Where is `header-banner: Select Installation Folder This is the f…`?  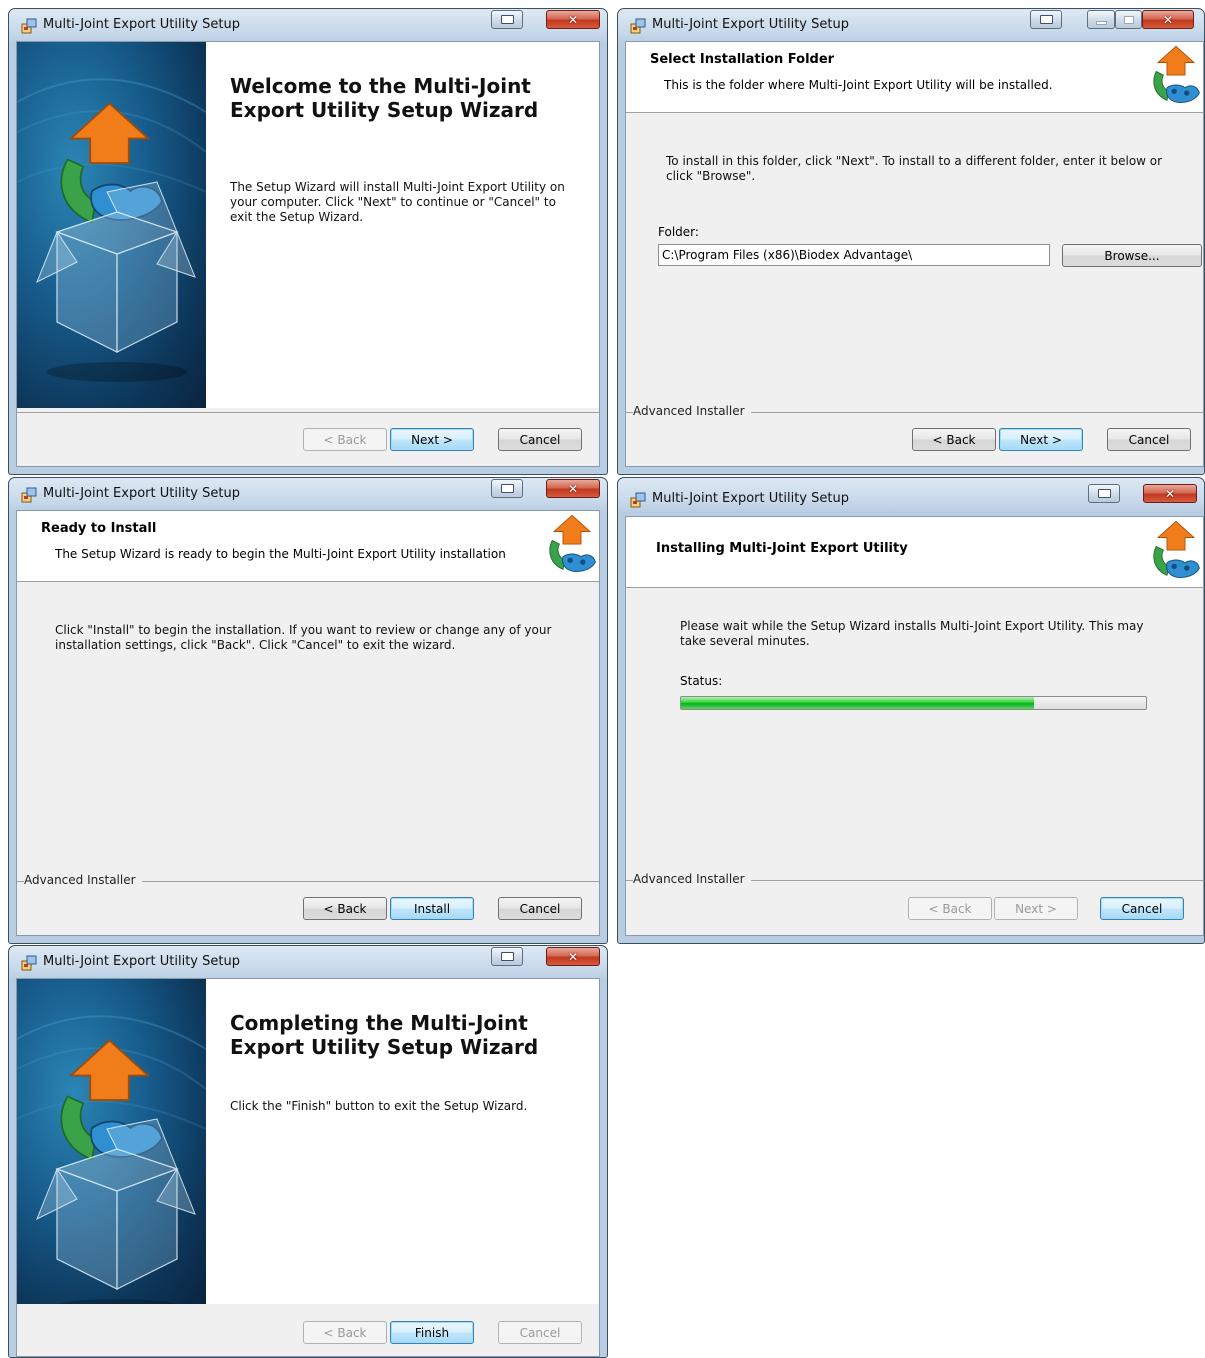 header-banner: Select Installation Folder This is the f… is located at coordinates (914, 77).